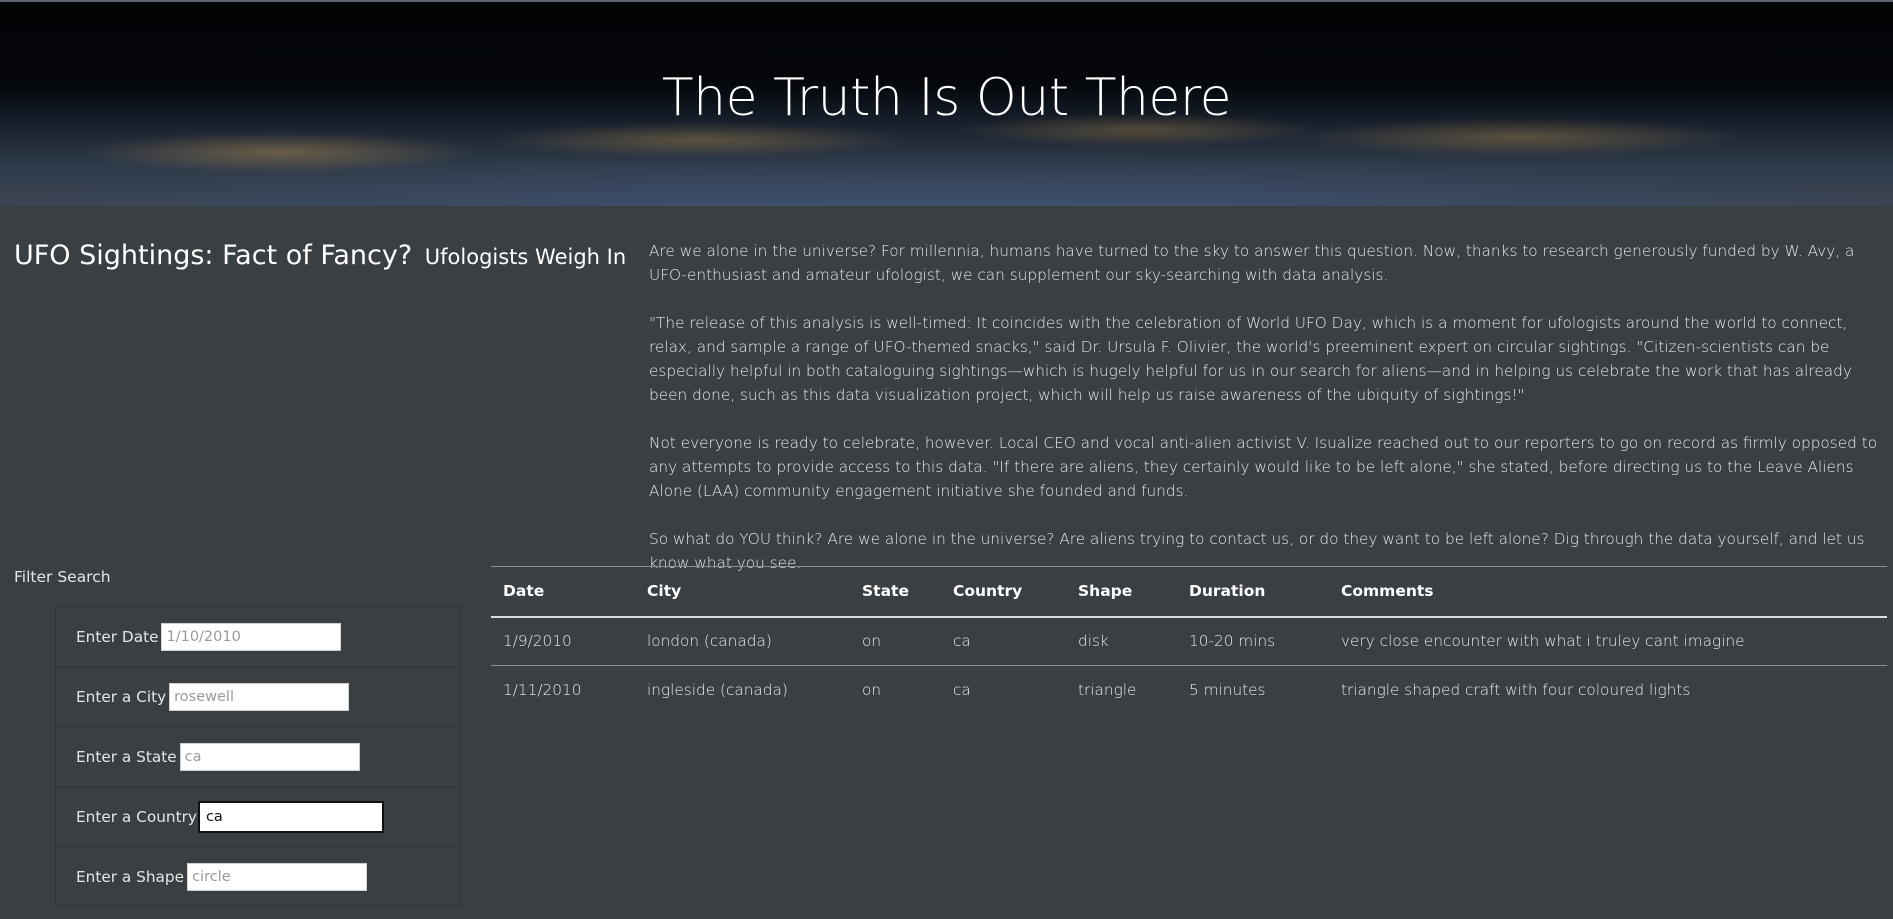  What do you see at coordinates (117, 636) in the screenshot?
I see `date-filter-label: Enter Date` at bounding box center [117, 636].